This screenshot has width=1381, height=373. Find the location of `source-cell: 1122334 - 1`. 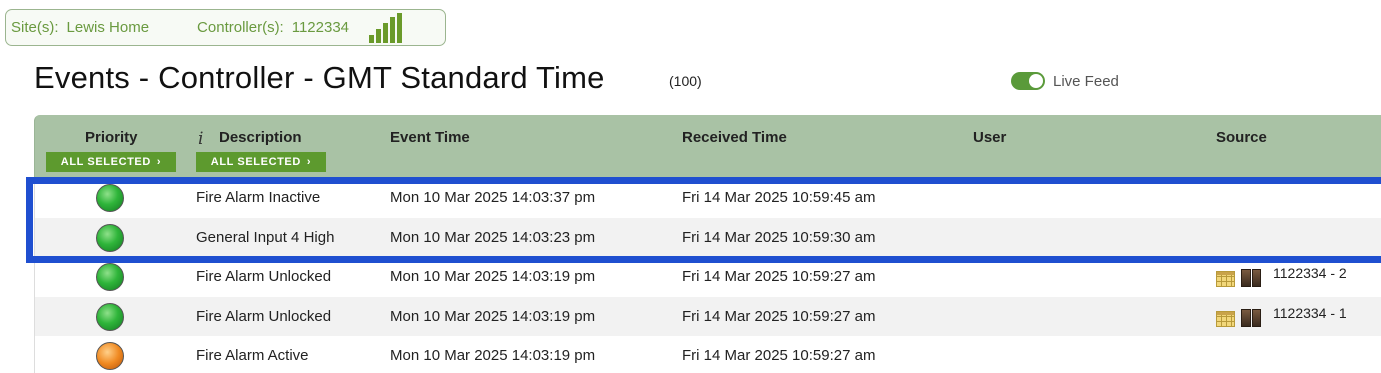

source-cell: 1122334 - 1 is located at coordinates (1281, 316).